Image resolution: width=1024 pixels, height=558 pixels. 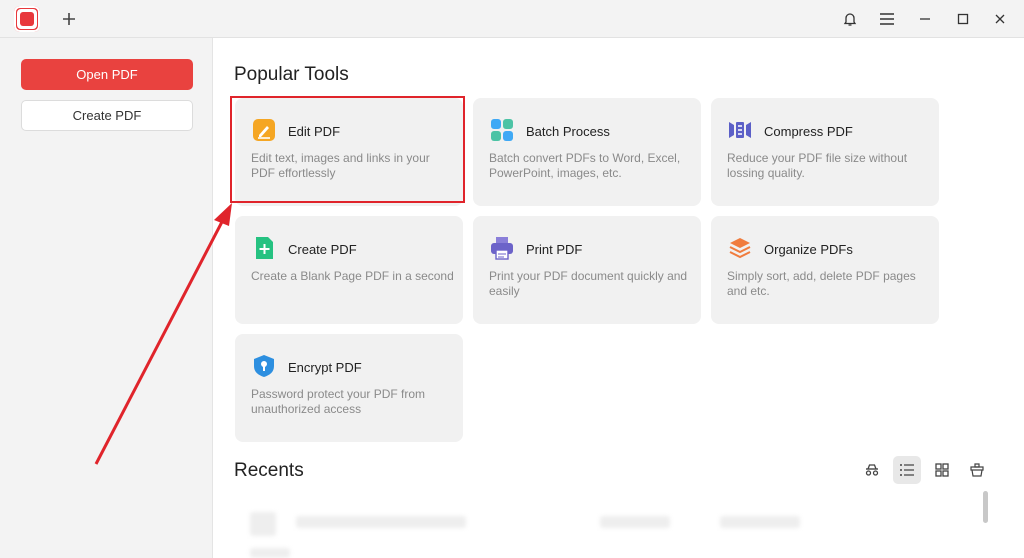 What do you see at coordinates (907, 470) in the screenshot?
I see `list-view-icon` at bounding box center [907, 470].